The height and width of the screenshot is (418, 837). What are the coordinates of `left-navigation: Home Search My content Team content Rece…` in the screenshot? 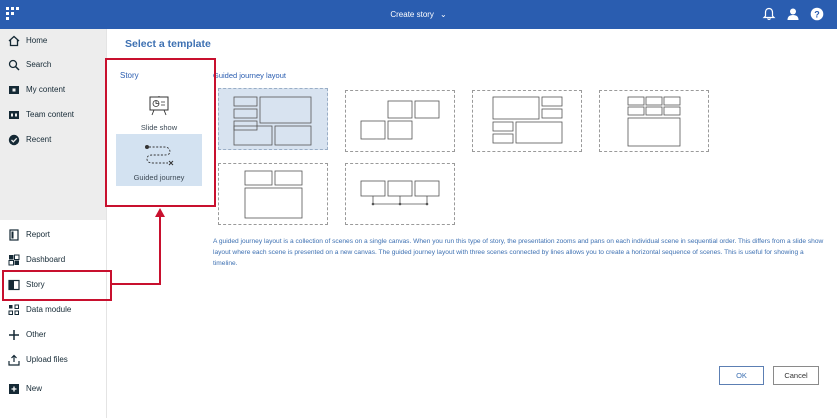 It's located at (53, 223).